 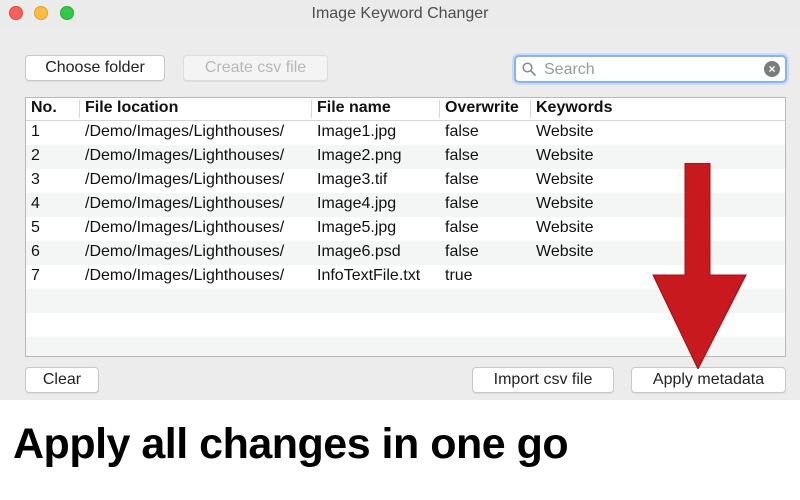 I want to click on column-header-overwrite: Overwrite, so click(x=482, y=108).